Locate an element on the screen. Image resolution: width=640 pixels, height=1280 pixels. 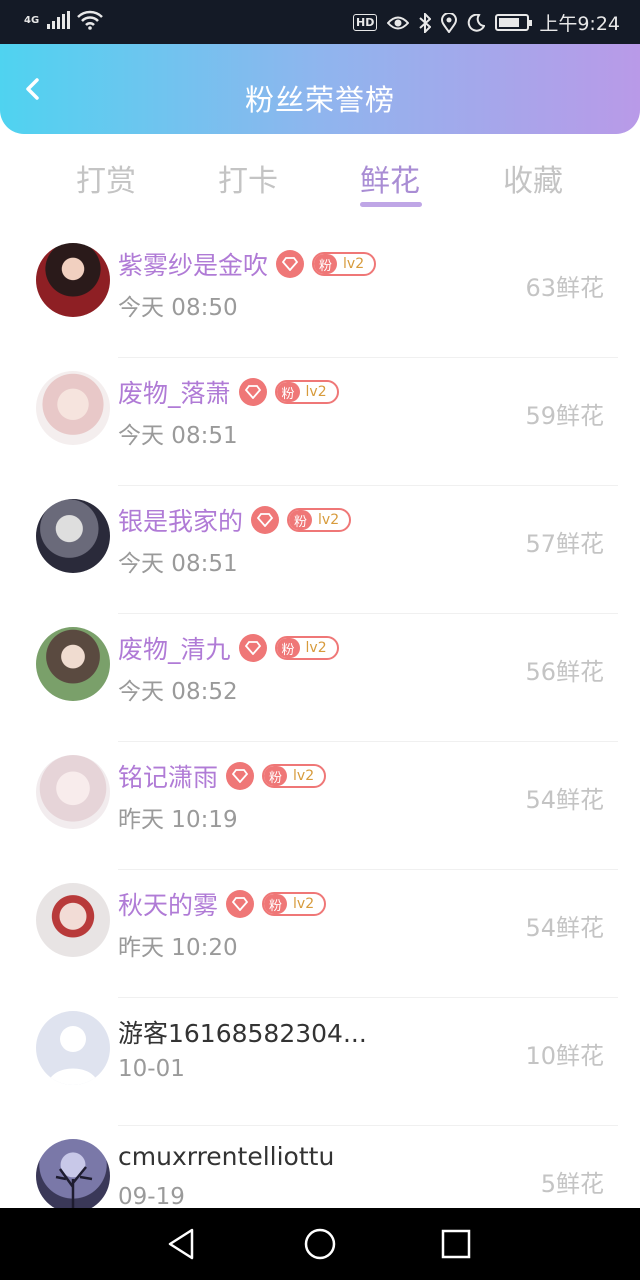
tab-favorites: 收藏 is located at coordinates (533, 178).